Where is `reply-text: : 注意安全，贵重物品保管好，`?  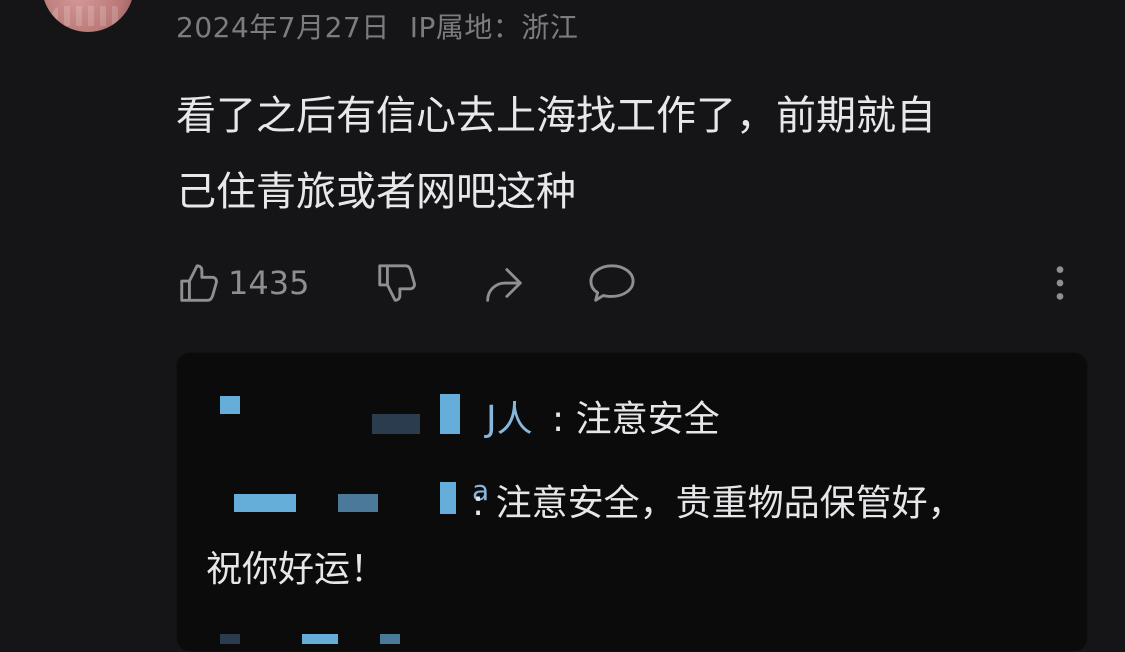 reply-text: : 注意安全，贵重物品保管好， is located at coordinates (718, 503).